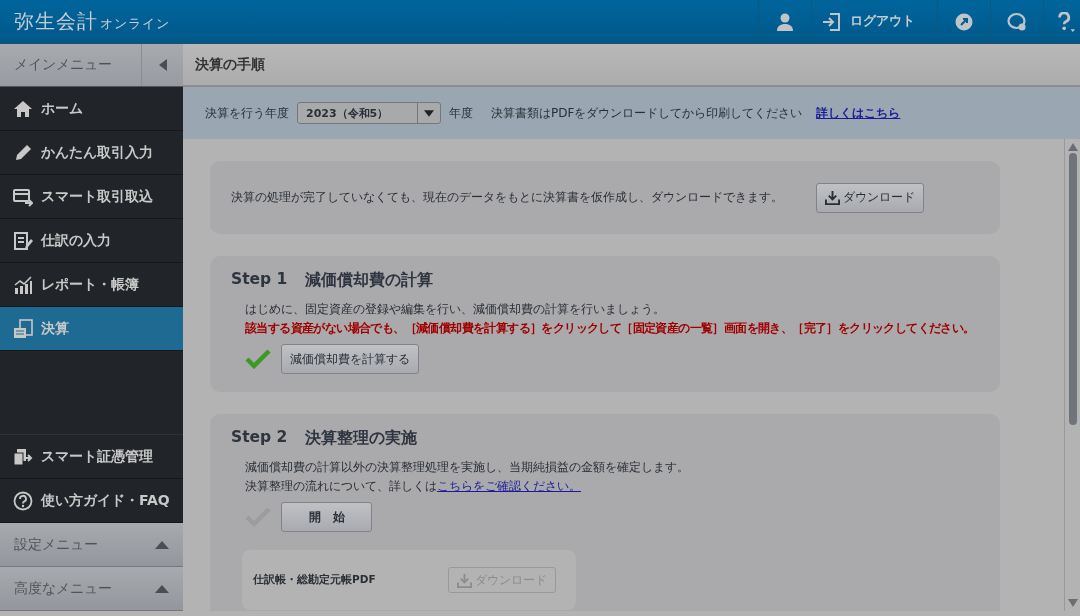 This screenshot has width=1080, height=616. What do you see at coordinates (1072, 603) in the screenshot?
I see `down-arrow-icon` at bounding box center [1072, 603].